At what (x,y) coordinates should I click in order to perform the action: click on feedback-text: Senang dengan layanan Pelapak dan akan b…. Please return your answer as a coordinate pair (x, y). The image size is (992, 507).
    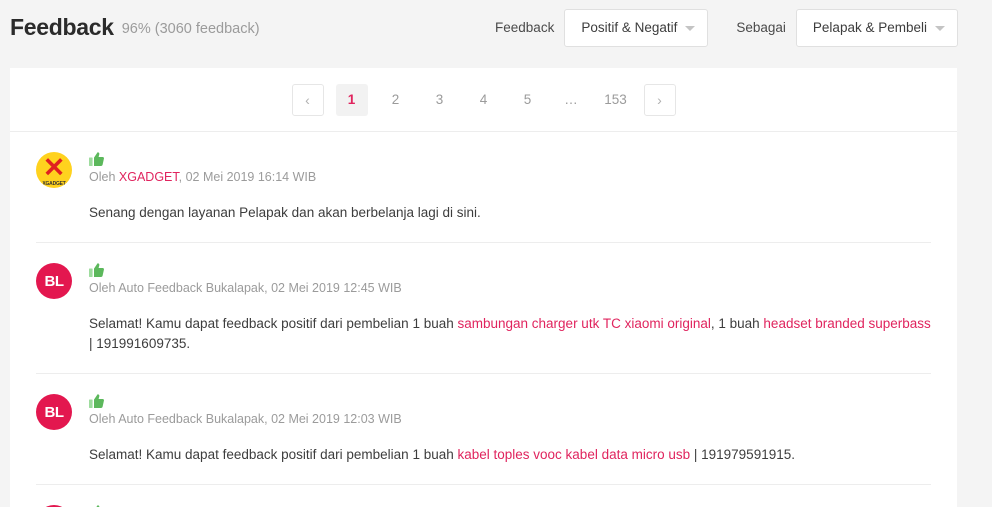
    Looking at the image, I should click on (510, 213).